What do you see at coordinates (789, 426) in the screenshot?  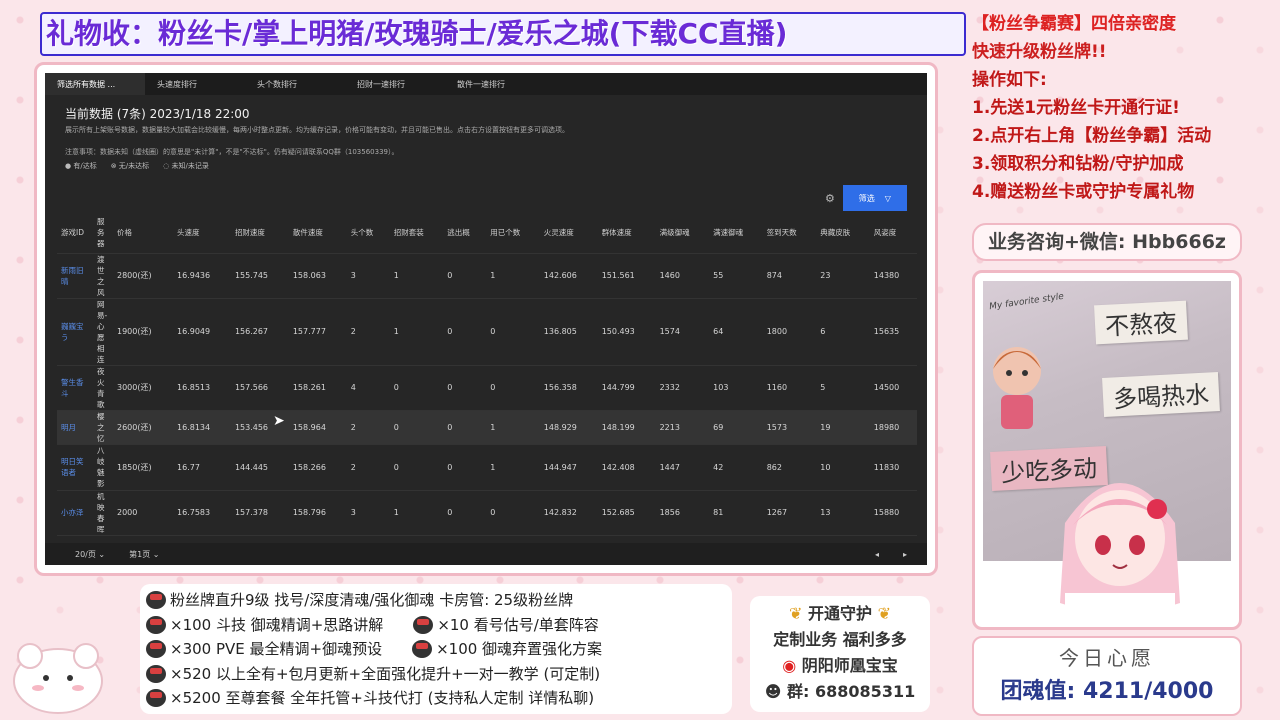 I see `table-cell: 1573` at bounding box center [789, 426].